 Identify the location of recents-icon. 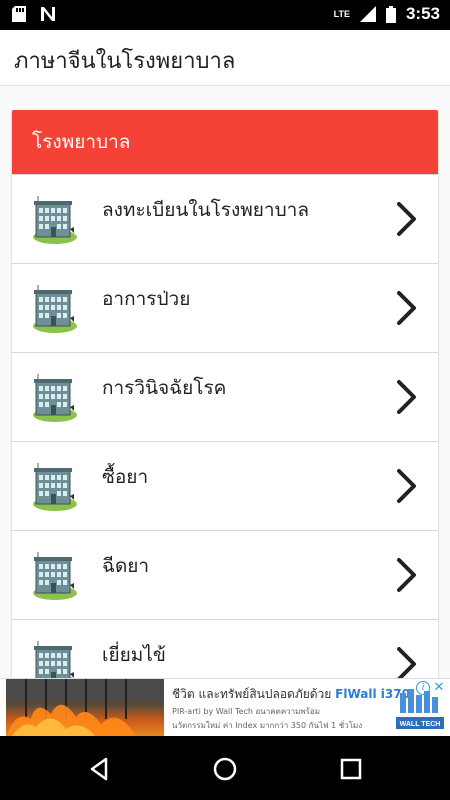
(351, 769).